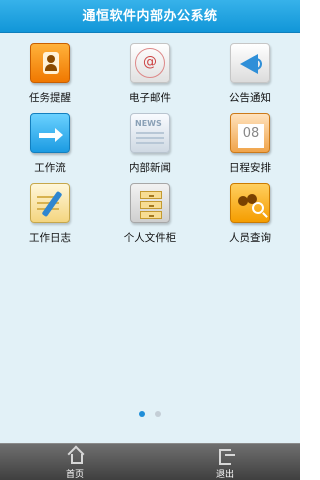 This screenshot has height=480, width=320. Describe the element at coordinates (75, 456) in the screenshot. I see `home-icon` at that location.